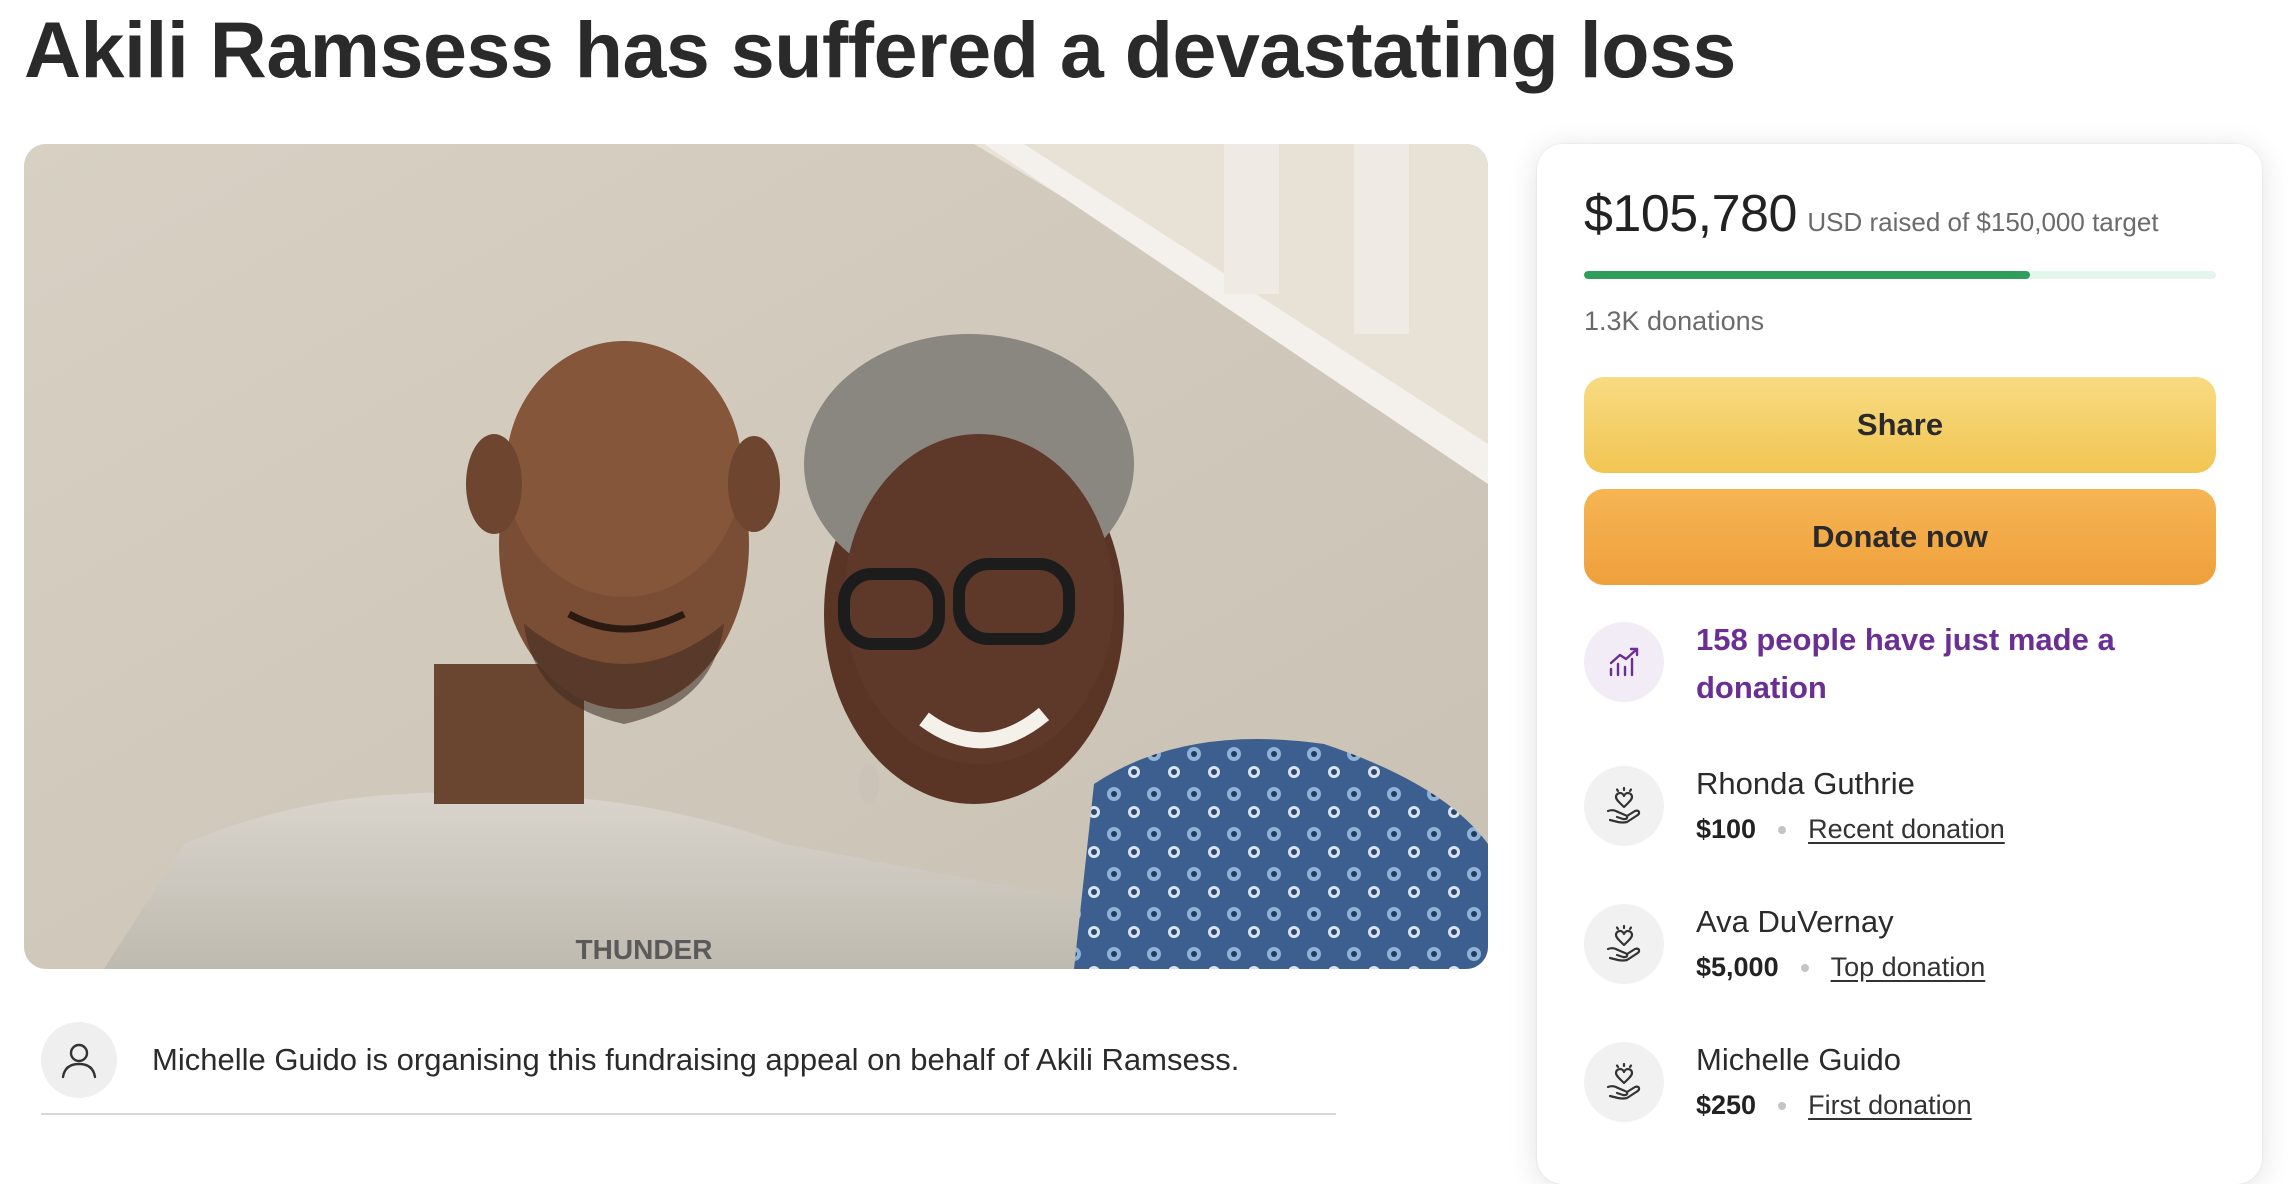 The height and width of the screenshot is (1184, 2288). Describe the element at coordinates (1795, 921) in the screenshot. I see `donor-name: Ava DuVernay` at that location.